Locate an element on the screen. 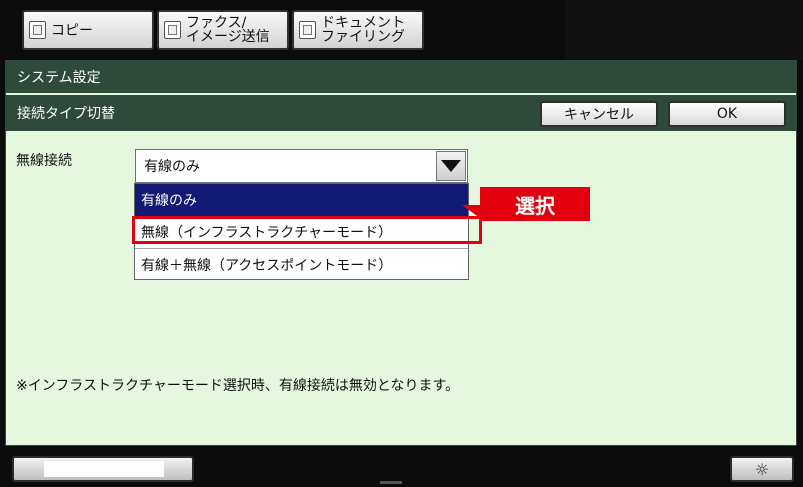 The width and height of the screenshot is (803, 487). connection-type-title: 接続タイプ切替 is located at coordinates (66, 114).